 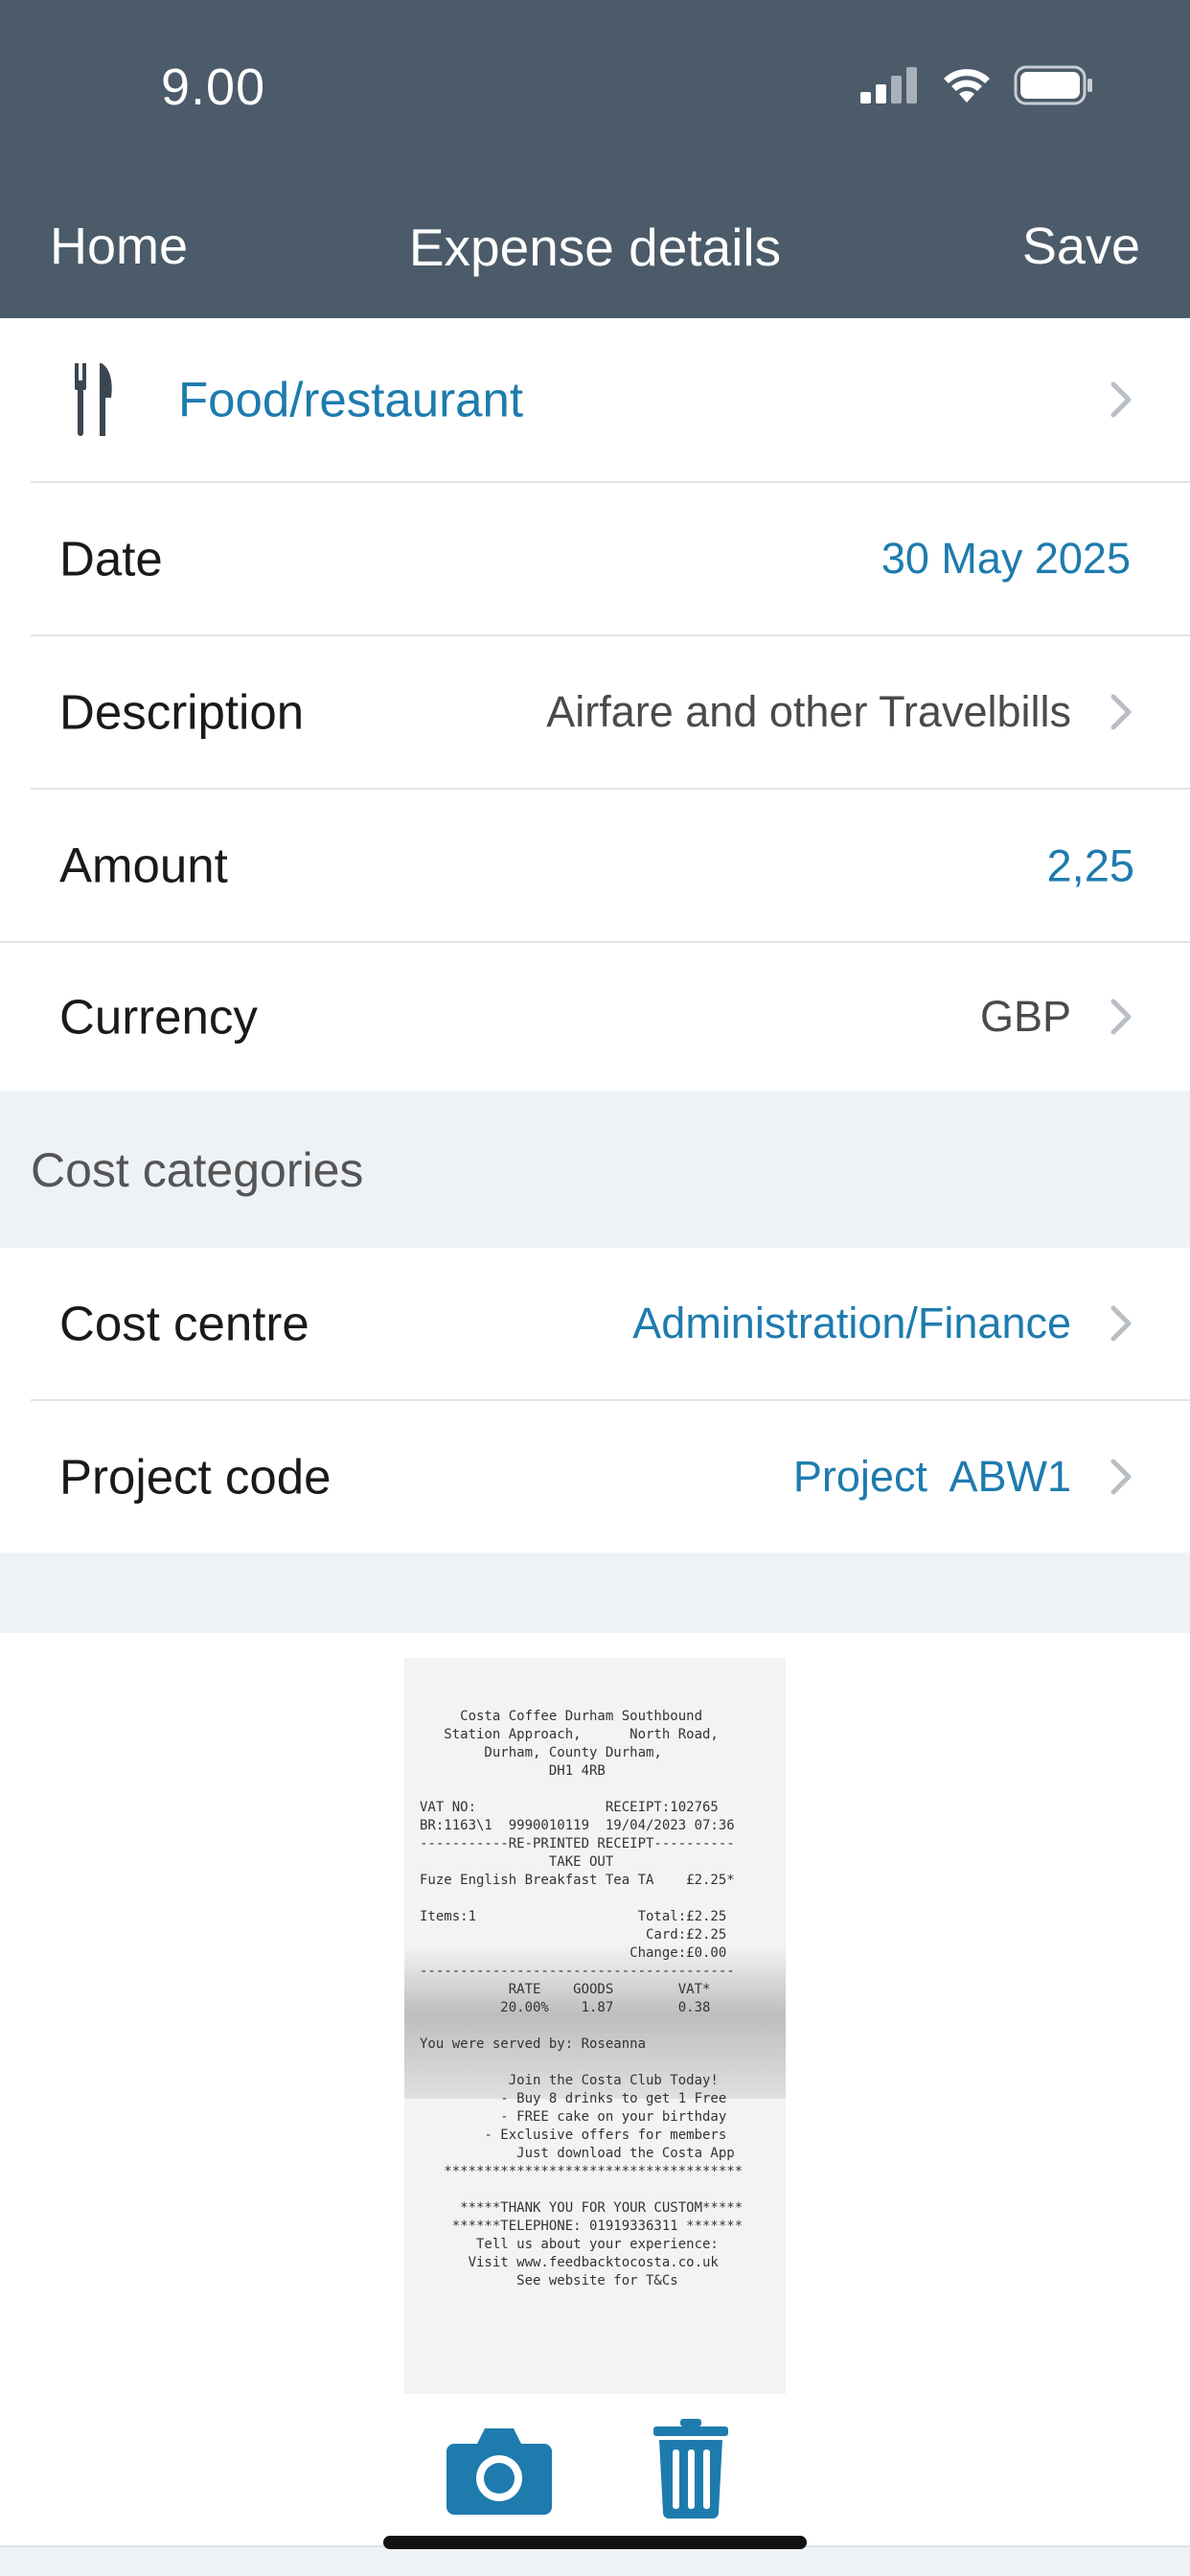 I want to click on fork-knife-icon, so click(x=93, y=399).